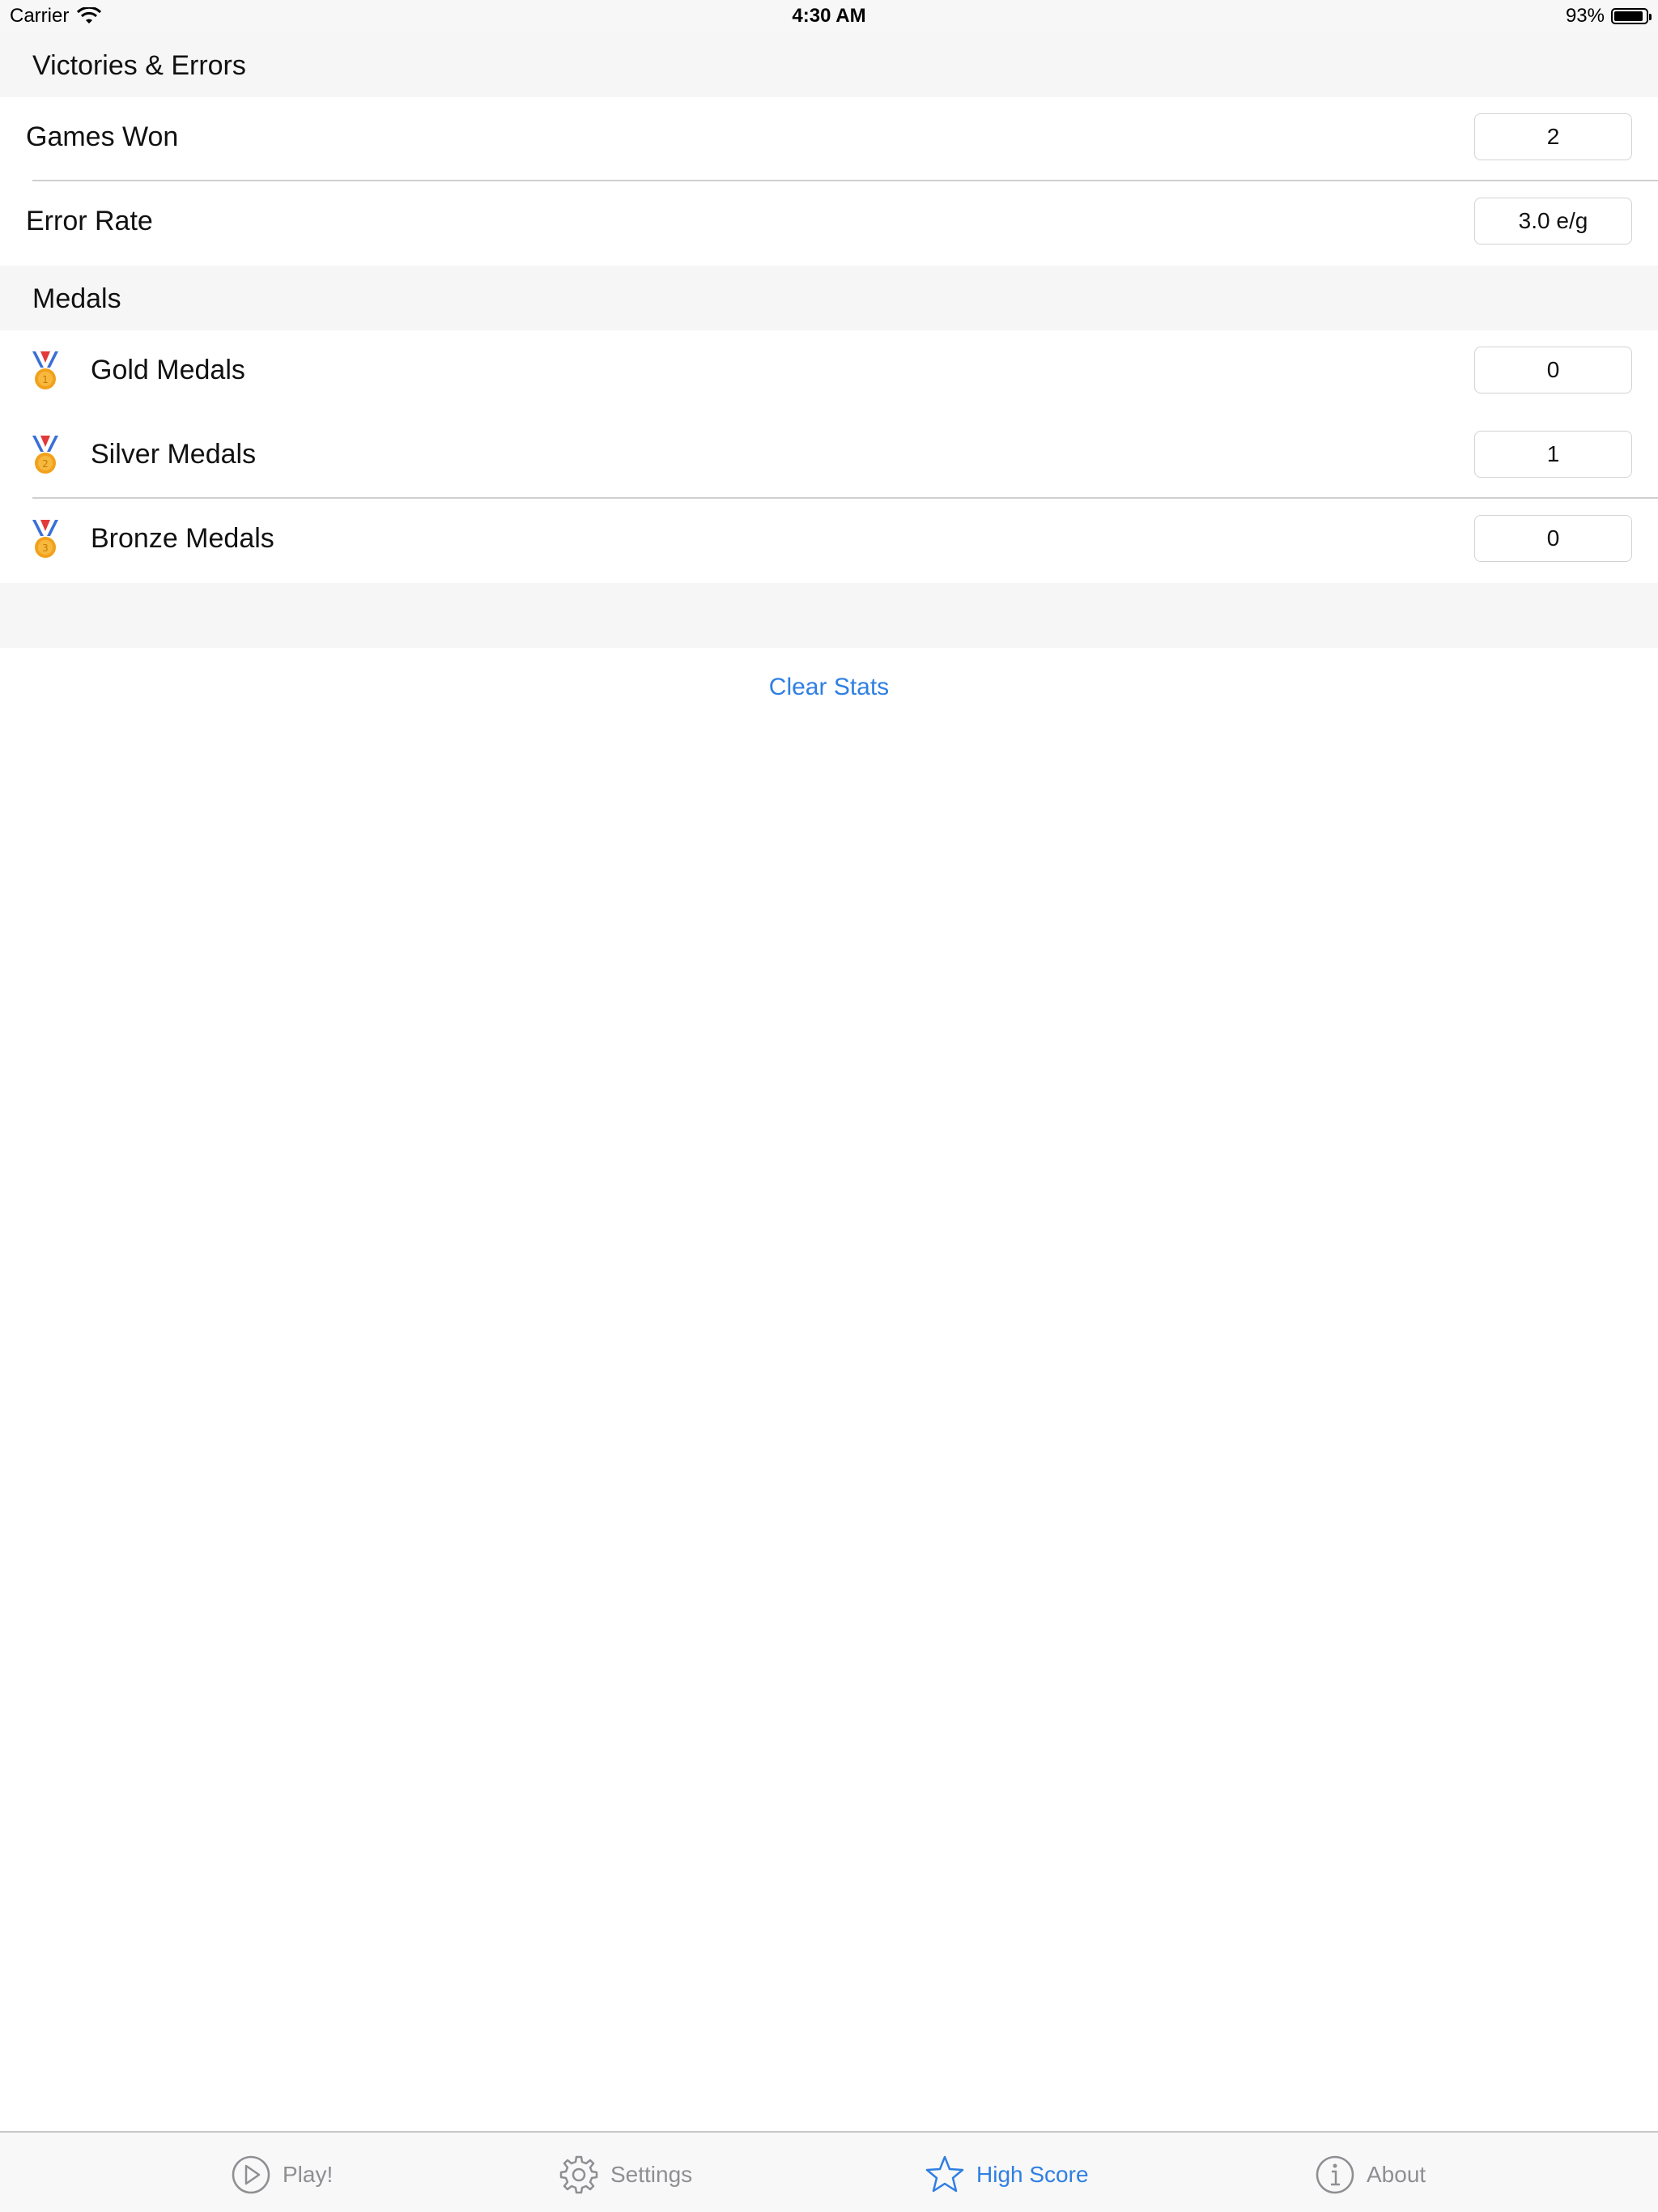 The height and width of the screenshot is (2212, 1658). I want to click on clear-stats-button: Clear Stats, so click(829, 687).